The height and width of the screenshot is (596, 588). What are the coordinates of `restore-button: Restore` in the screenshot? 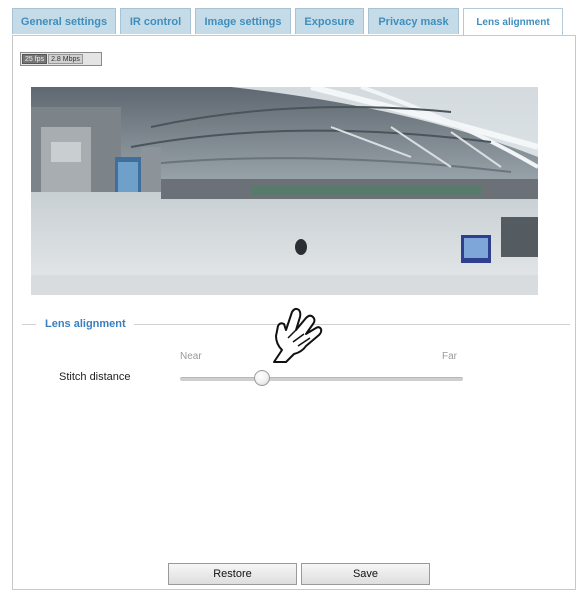 It's located at (232, 574).